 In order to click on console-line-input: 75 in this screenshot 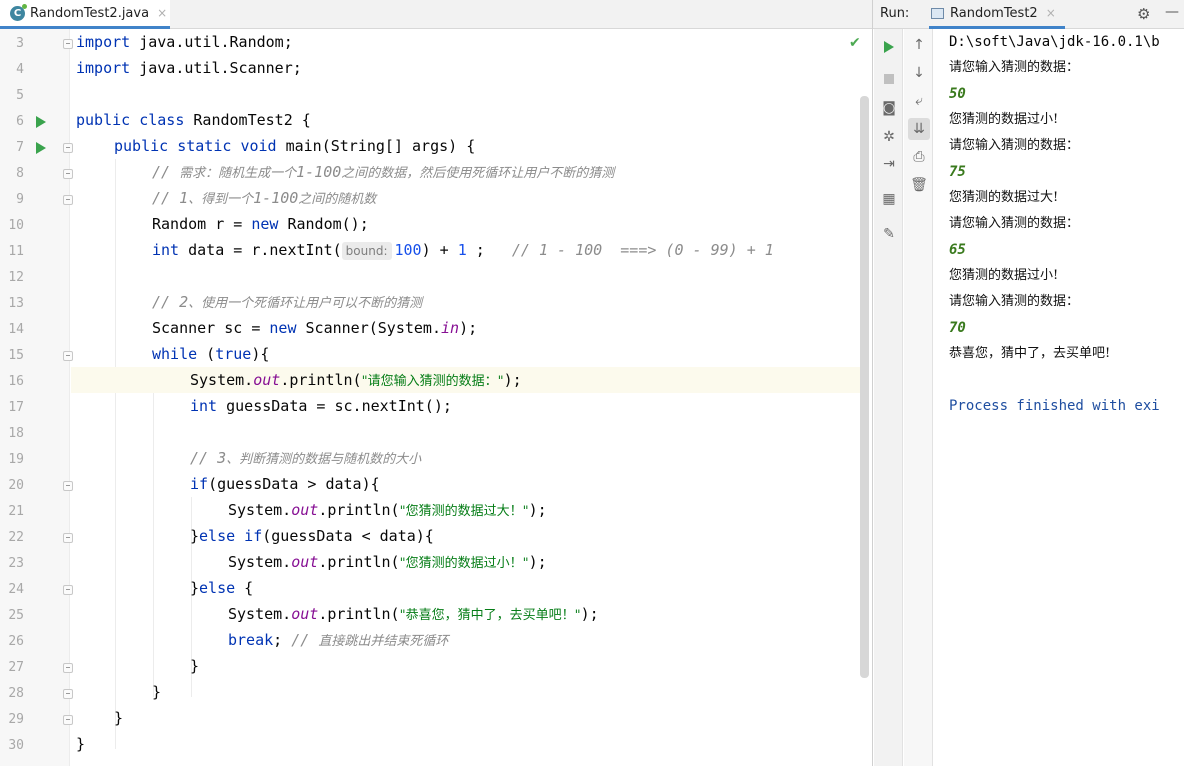, I will do `click(957, 172)`.